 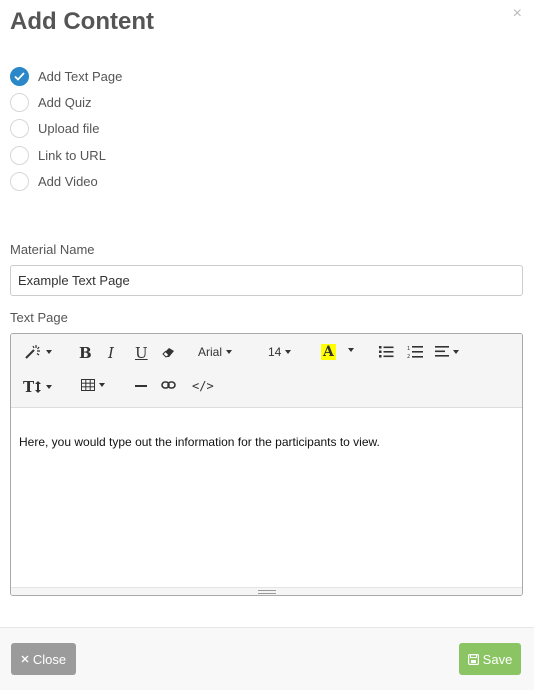 I want to click on material-name-label: Material Name, so click(x=52, y=249).